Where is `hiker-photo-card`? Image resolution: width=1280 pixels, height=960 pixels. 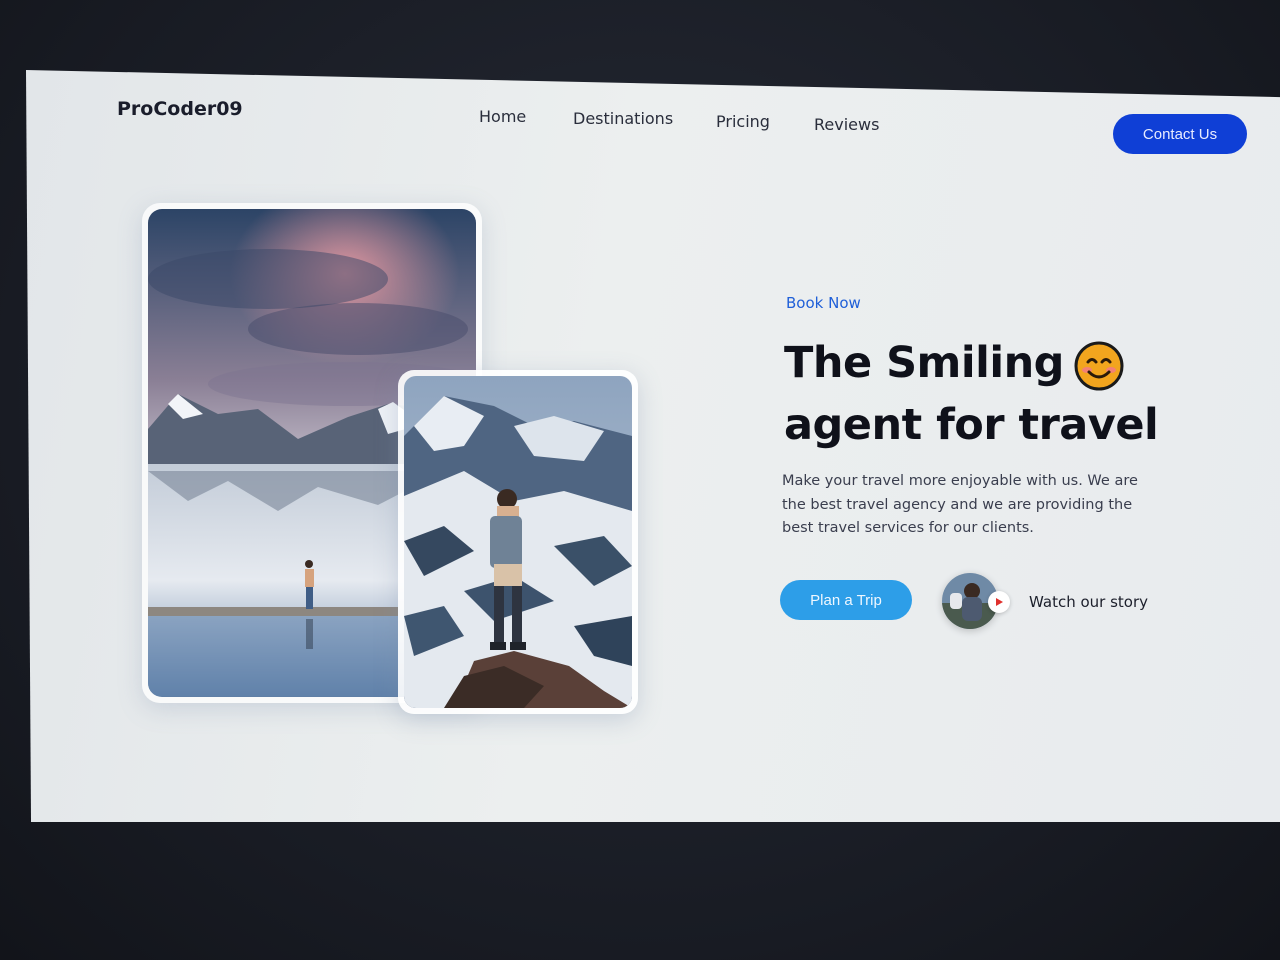 hiker-photo-card is located at coordinates (518, 542).